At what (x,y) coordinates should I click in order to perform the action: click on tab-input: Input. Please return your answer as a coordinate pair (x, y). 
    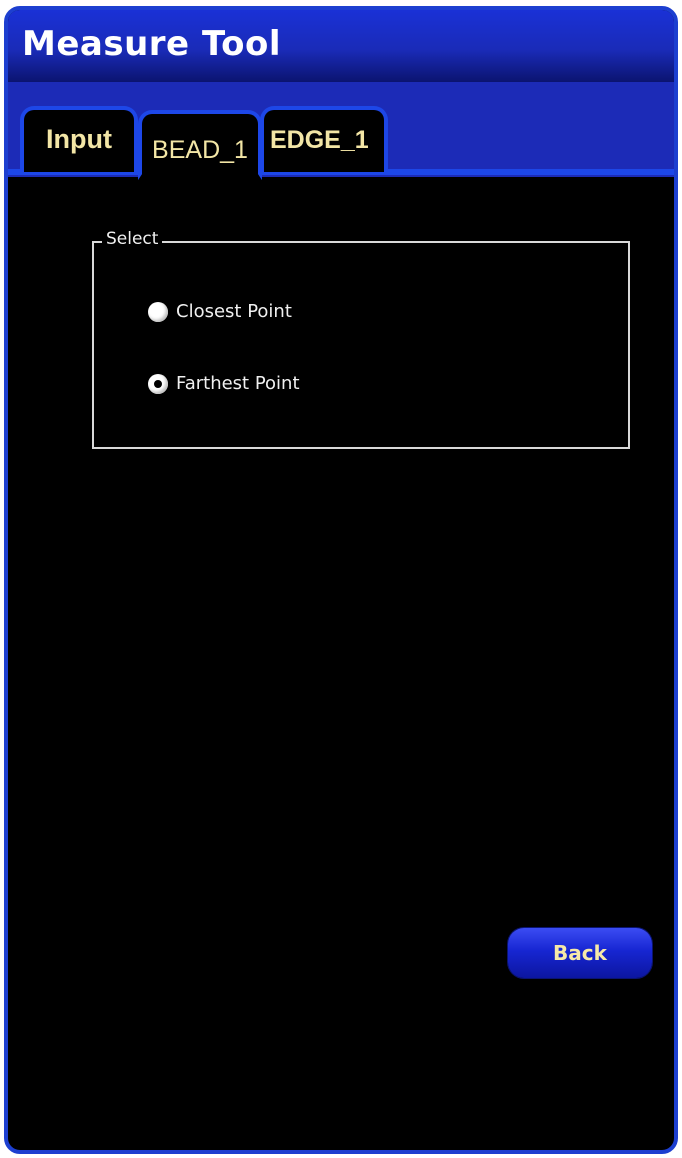
    Looking at the image, I should click on (79, 139).